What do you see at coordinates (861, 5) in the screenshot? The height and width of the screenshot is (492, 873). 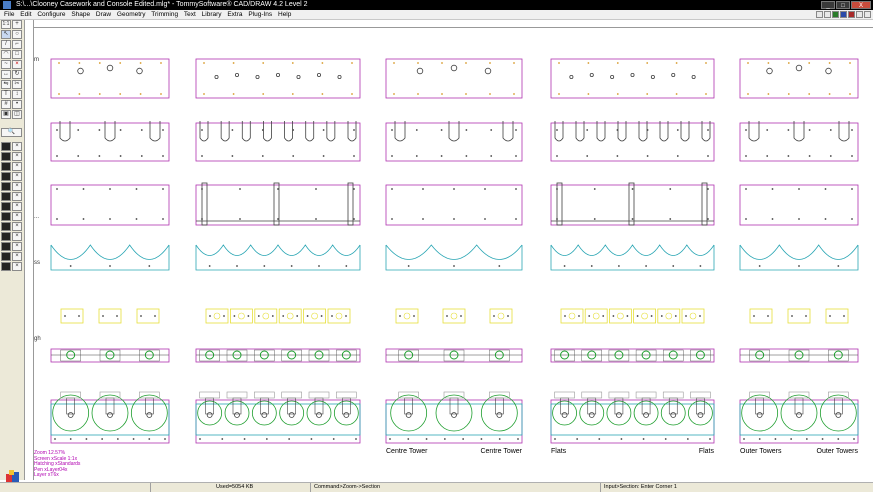 I see `close-button: X` at bounding box center [861, 5].